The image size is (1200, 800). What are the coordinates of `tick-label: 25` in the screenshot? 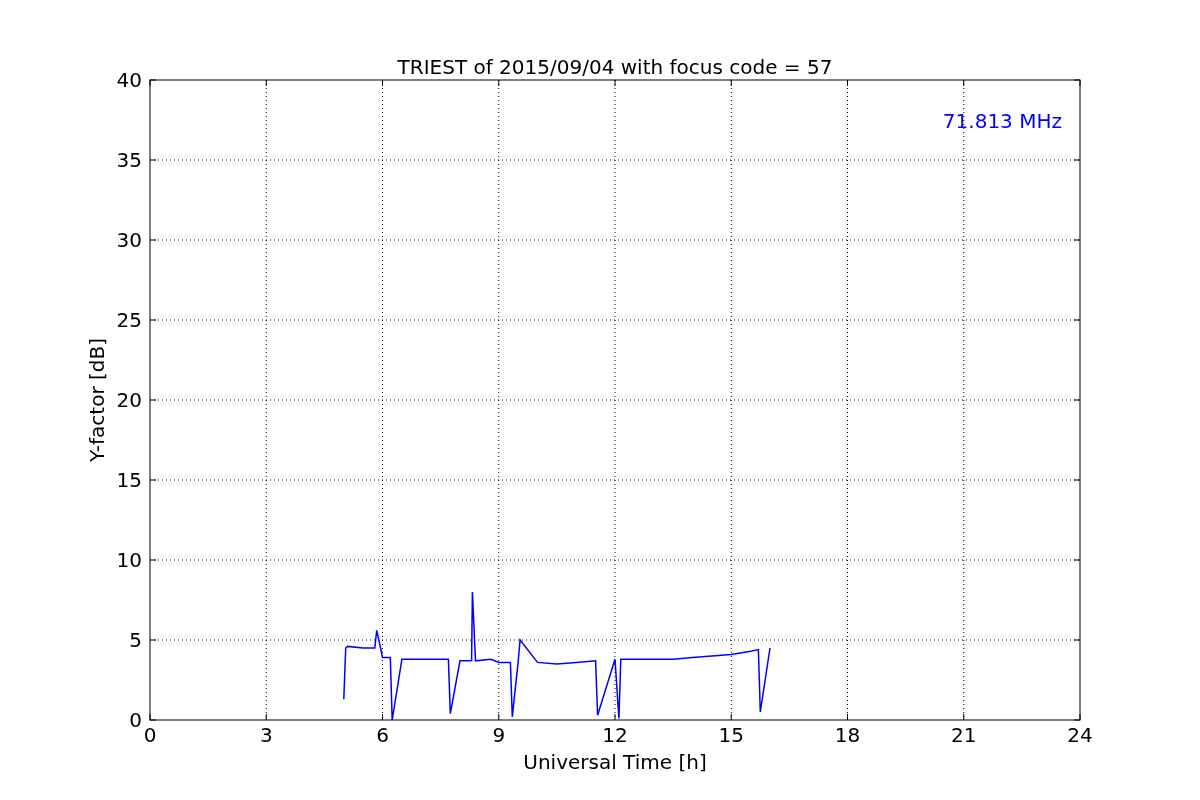 It's located at (129, 320).